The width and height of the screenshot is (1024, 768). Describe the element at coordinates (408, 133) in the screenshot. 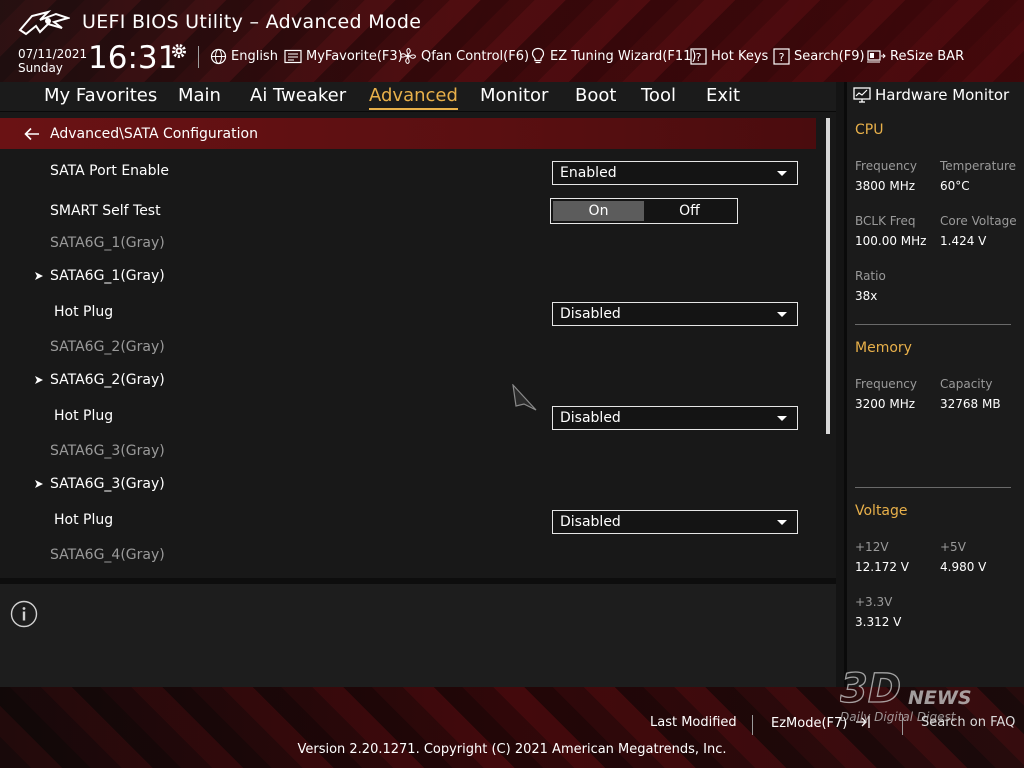

I see `breadcrumb: Advanced\SATA Configuration` at that location.